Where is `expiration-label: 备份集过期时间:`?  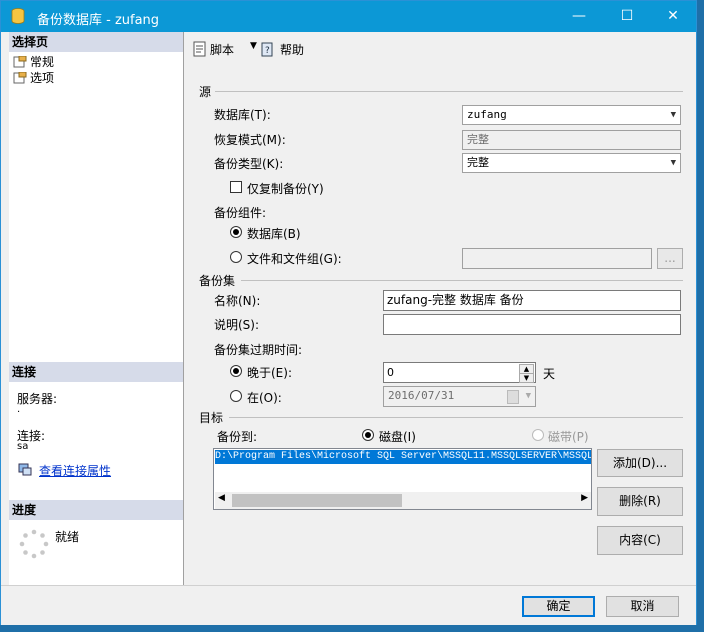
expiration-label: 备份集过期时间: is located at coordinates (258, 350).